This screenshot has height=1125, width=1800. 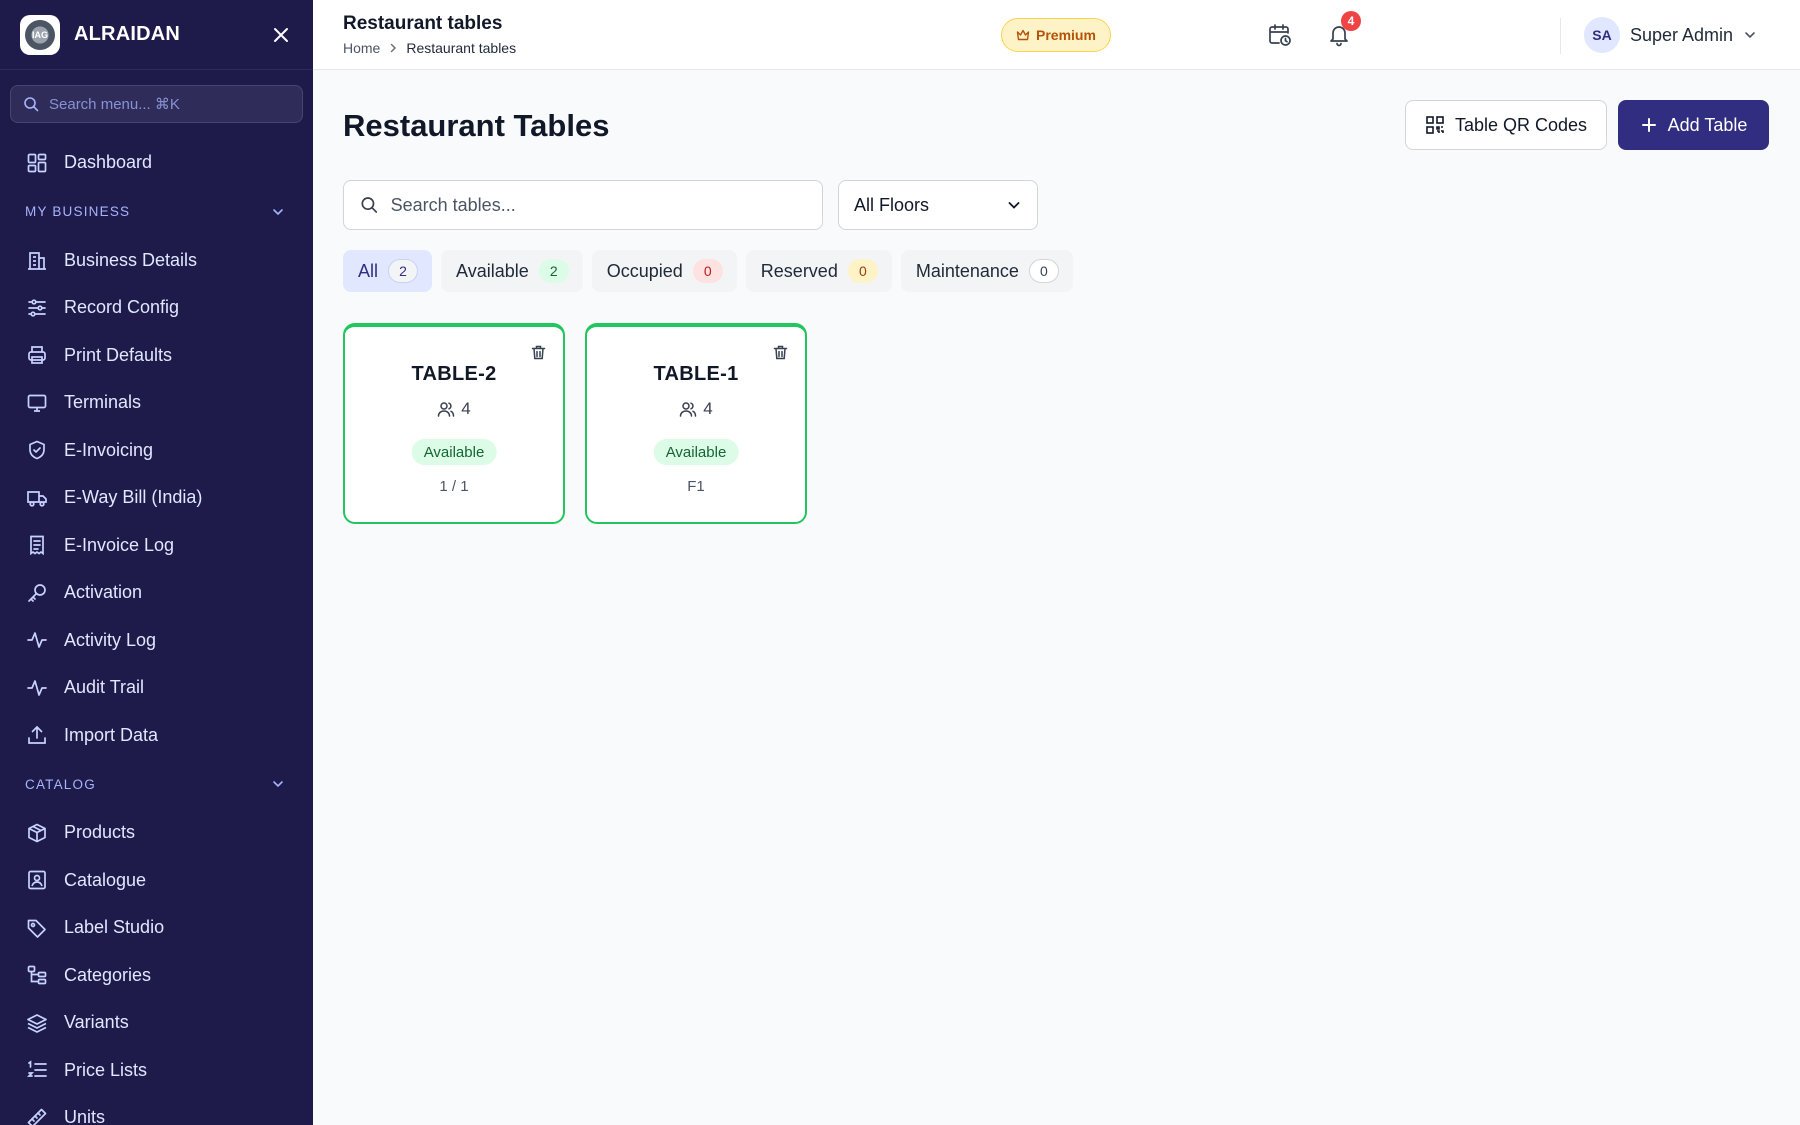 What do you see at coordinates (156, 593) in the screenshot?
I see `sidebar-item-activation: Activation` at bounding box center [156, 593].